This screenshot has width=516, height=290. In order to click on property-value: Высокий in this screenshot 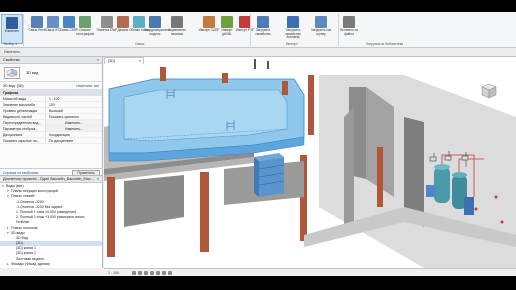, I will do `click(74, 110)`.